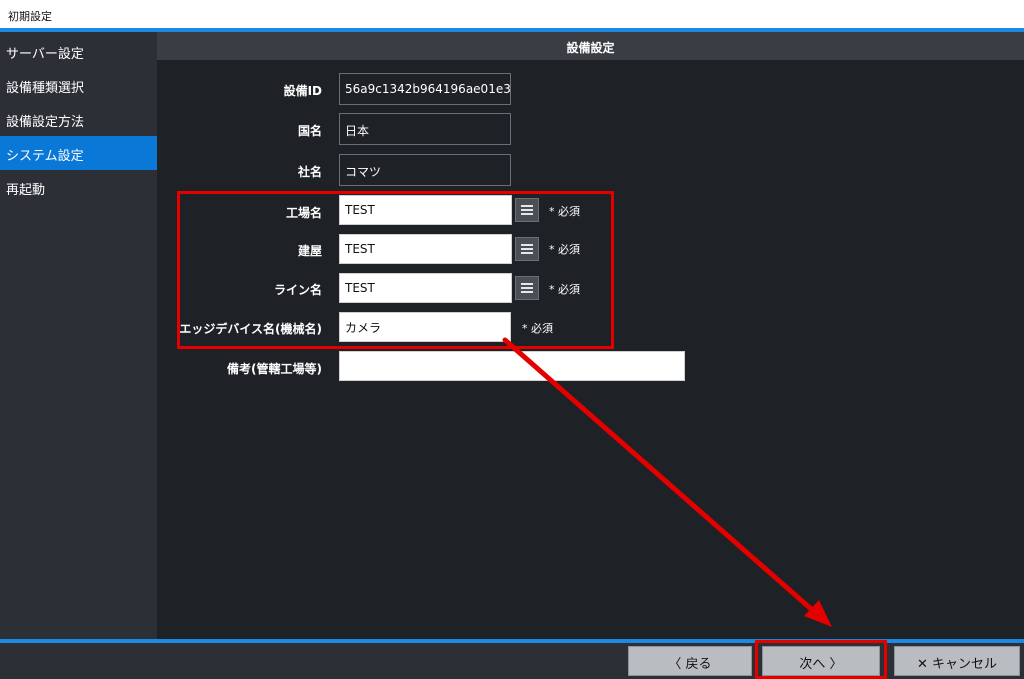 The height and width of the screenshot is (679, 1024). Describe the element at coordinates (78, 119) in the screenshot. I see `sidebar-item-equipment-method: 設備設定方法` at that location.